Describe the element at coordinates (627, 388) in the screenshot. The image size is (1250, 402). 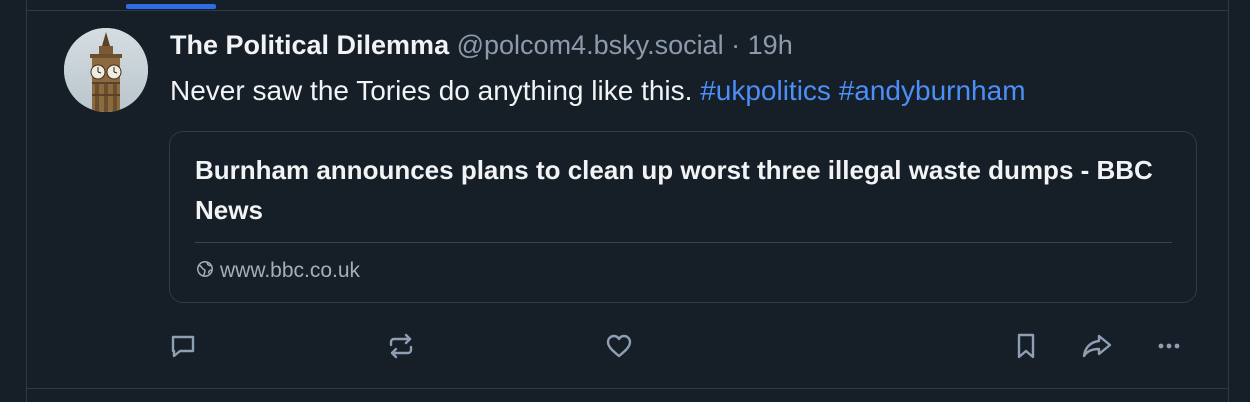
I see `bottom-divider` at that location.